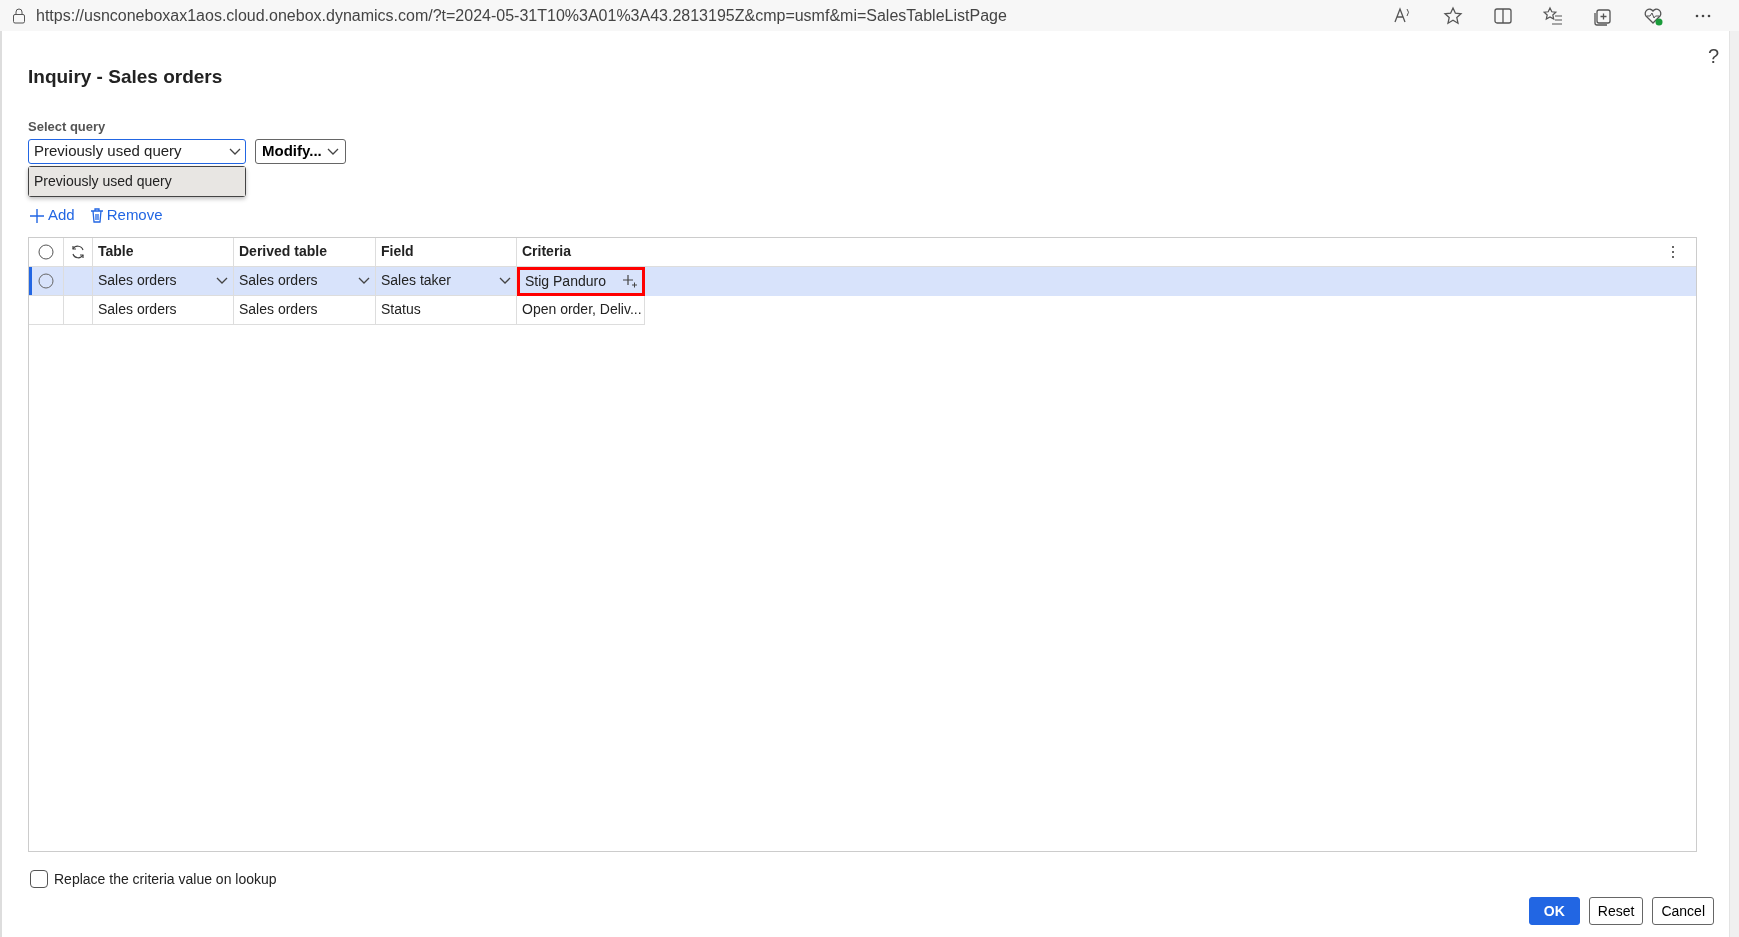 This screenshot has height=937, width=1739. Describe the element at coordinates (709, 15) in the screenshot. I see `address-bar: https://usnconeboxax1aos.cloud.onebox.dynamics.com/?t=2024-05-31T10%3A01%3A43.2813195Z&cmp=usmf&mi=SalesTableListPage` at that location.